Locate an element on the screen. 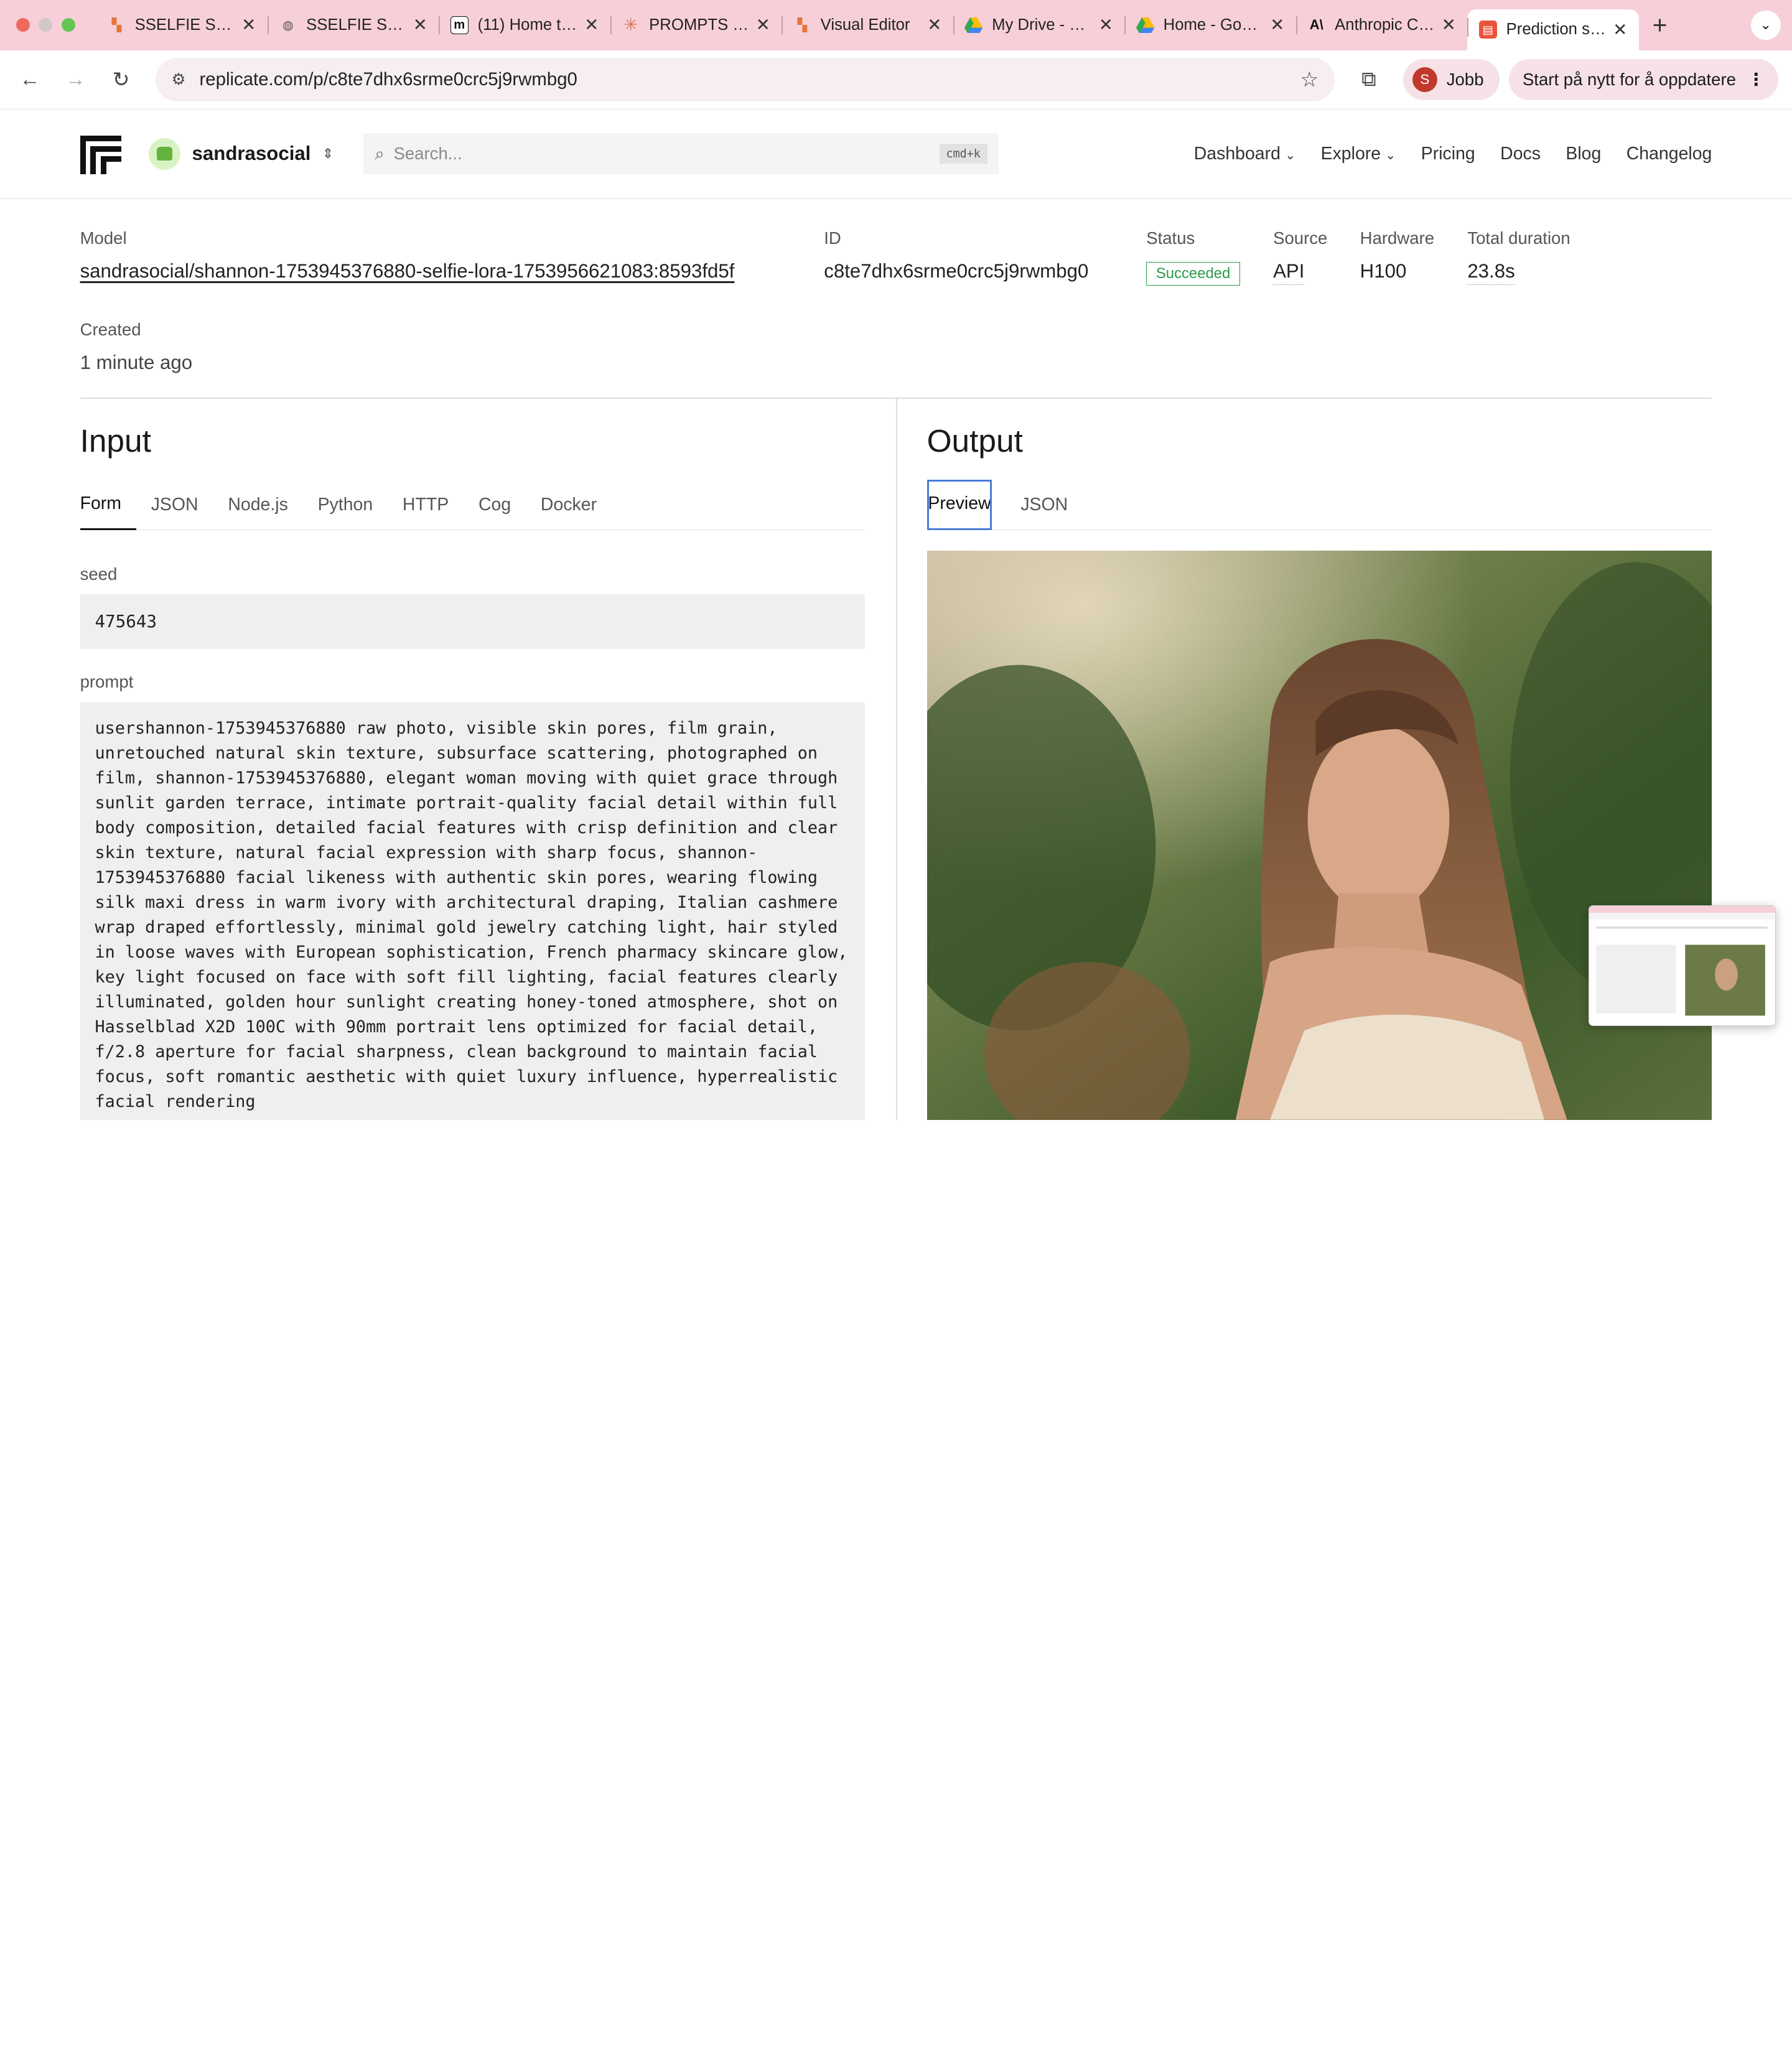  restart-label: Start på nytt for å oppdatere is located at coordinates (1629, 80).